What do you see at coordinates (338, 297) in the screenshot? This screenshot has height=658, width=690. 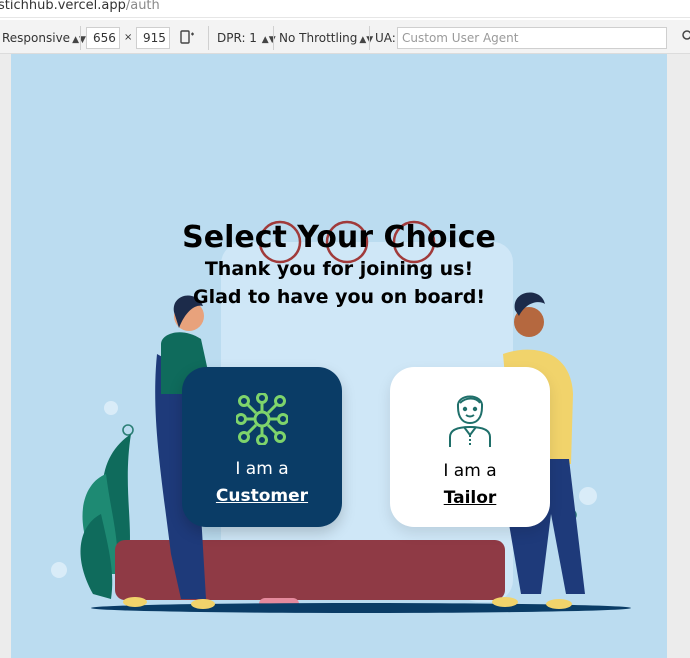 I see `page-subtitle-line2: Glad to have you on board!` at bounding box center [338, 297].